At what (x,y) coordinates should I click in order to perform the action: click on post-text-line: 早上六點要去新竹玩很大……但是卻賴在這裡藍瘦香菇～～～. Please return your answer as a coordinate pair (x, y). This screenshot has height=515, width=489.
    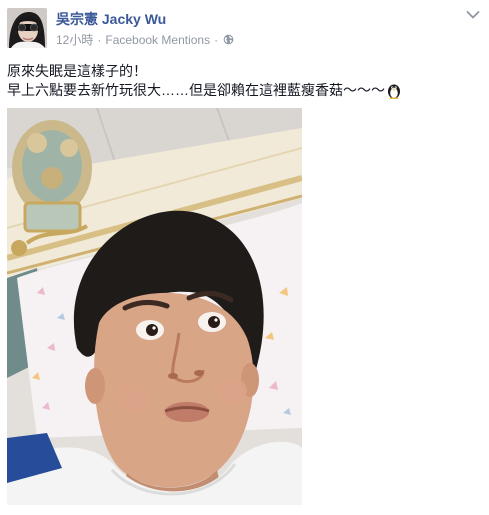
    Looking at the image, I should click on (204, 90).